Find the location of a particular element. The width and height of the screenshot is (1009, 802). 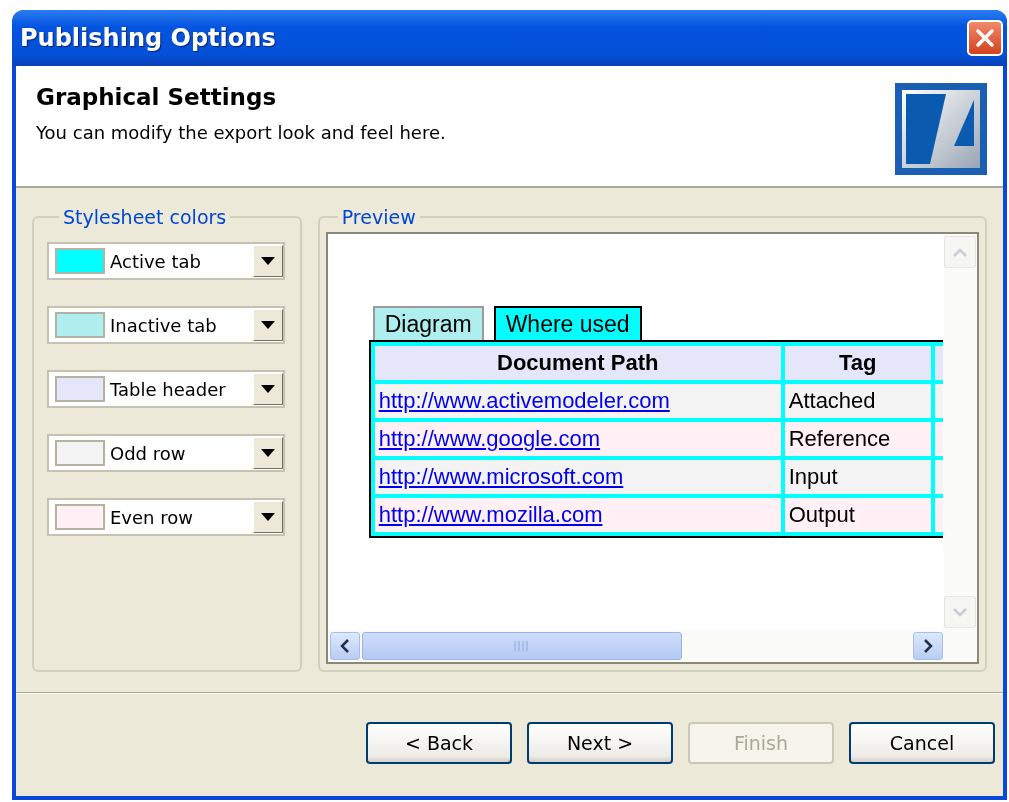

chevron-left-icon is located at coordinates (345, 646).